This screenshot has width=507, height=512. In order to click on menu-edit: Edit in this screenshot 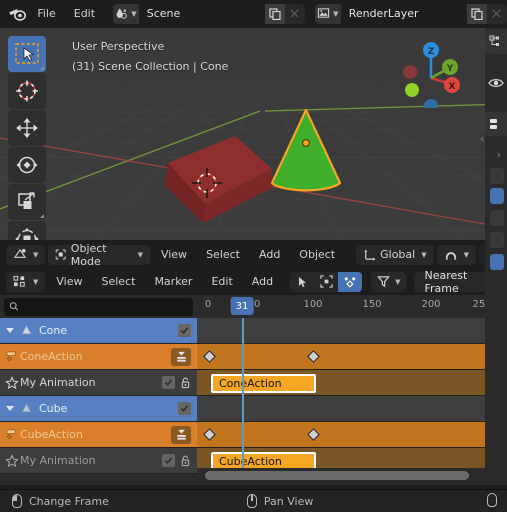, I will do `click(84, 14)`.